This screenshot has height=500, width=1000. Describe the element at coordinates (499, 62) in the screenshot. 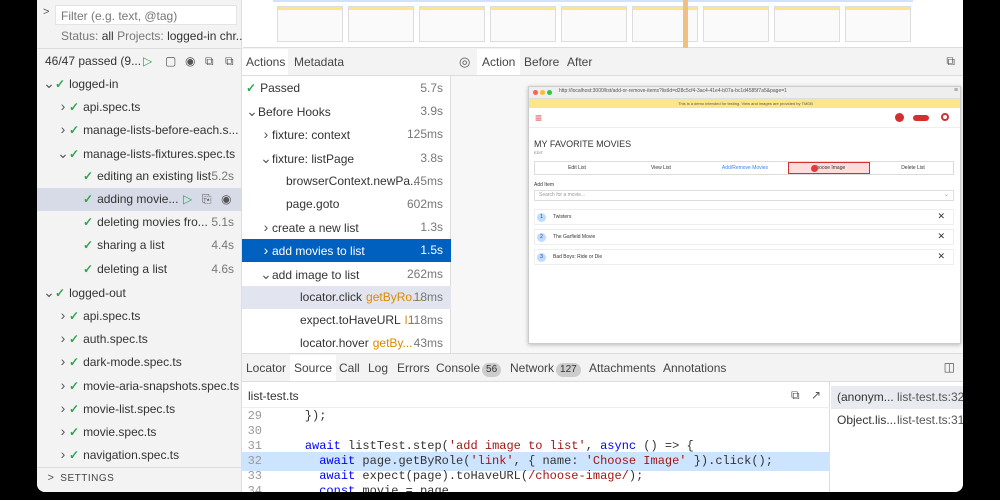

I see `tab-action: Action` at that location.